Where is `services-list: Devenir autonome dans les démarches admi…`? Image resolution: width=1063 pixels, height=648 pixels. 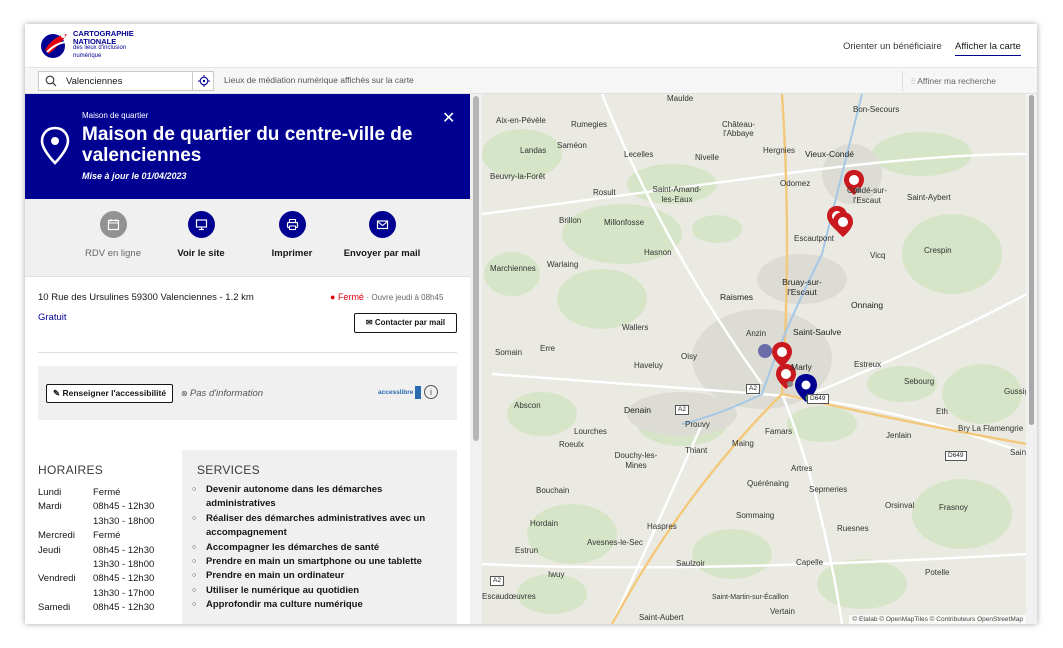 services-list: Devenir autonome dans les démarches admi… is located at coordinates (319, 548).